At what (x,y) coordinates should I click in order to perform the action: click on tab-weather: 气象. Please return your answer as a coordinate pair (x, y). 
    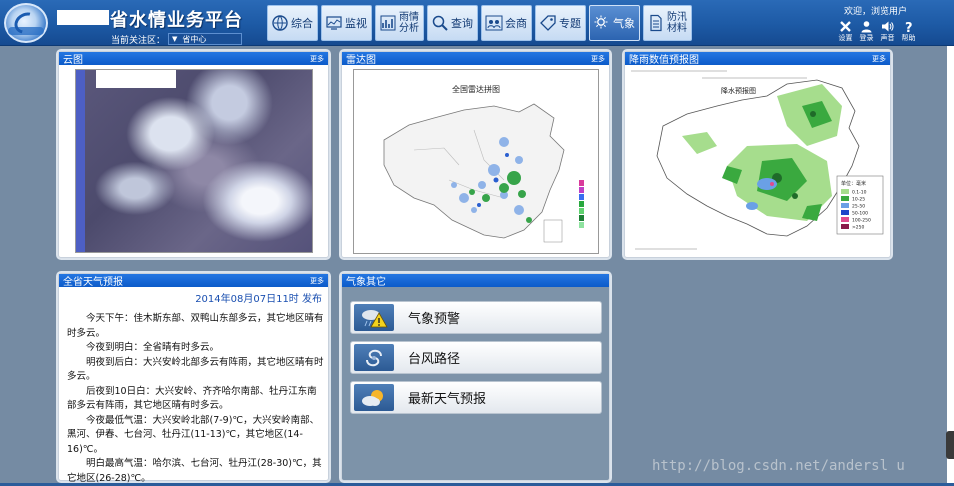
    Looking at the image, I should click on (614, 23).